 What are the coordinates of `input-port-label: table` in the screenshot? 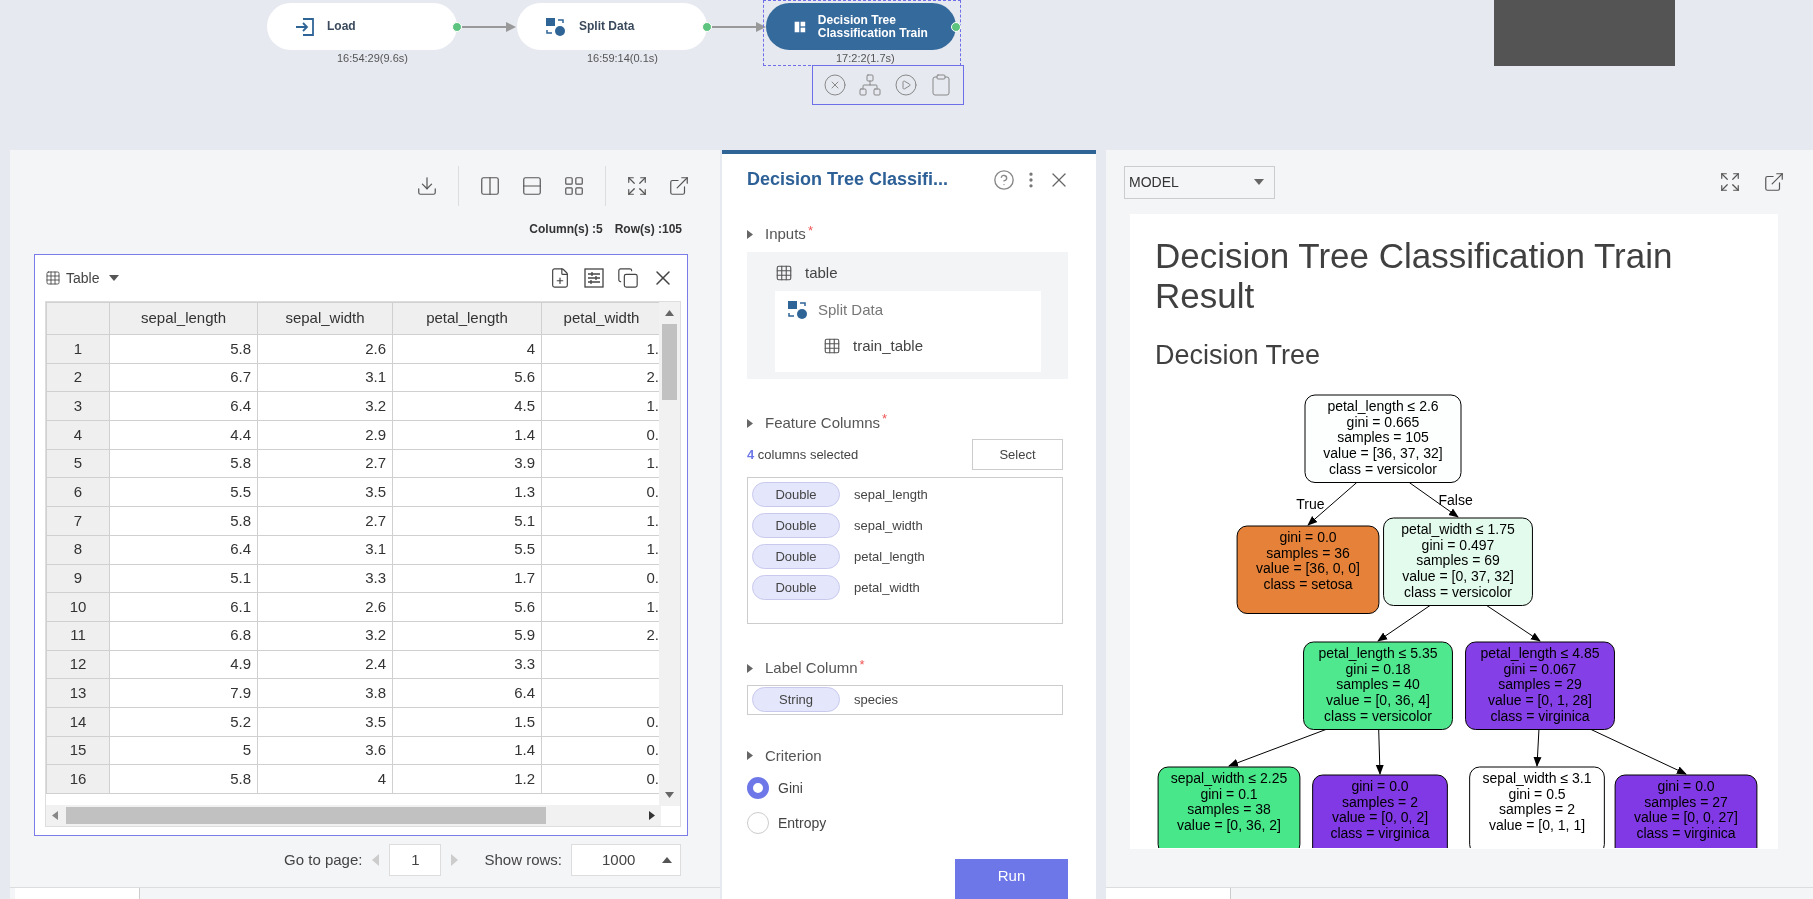 It's located at (821, 272).